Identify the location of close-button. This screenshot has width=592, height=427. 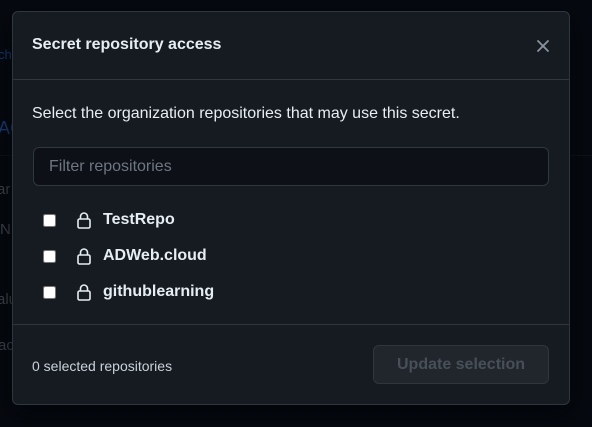
(543, 46).